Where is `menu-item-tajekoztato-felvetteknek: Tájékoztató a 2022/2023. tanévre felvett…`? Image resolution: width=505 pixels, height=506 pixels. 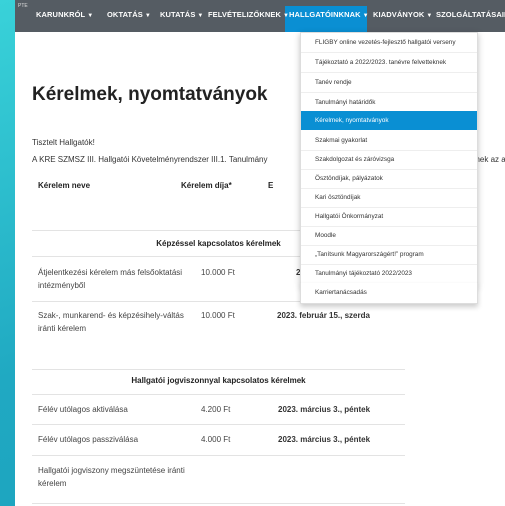 menu-item-tajekoztato-felvetteknek: Tájékoztató a 2022/2023. tanévre felvett… is located at coordinates (389, 62).